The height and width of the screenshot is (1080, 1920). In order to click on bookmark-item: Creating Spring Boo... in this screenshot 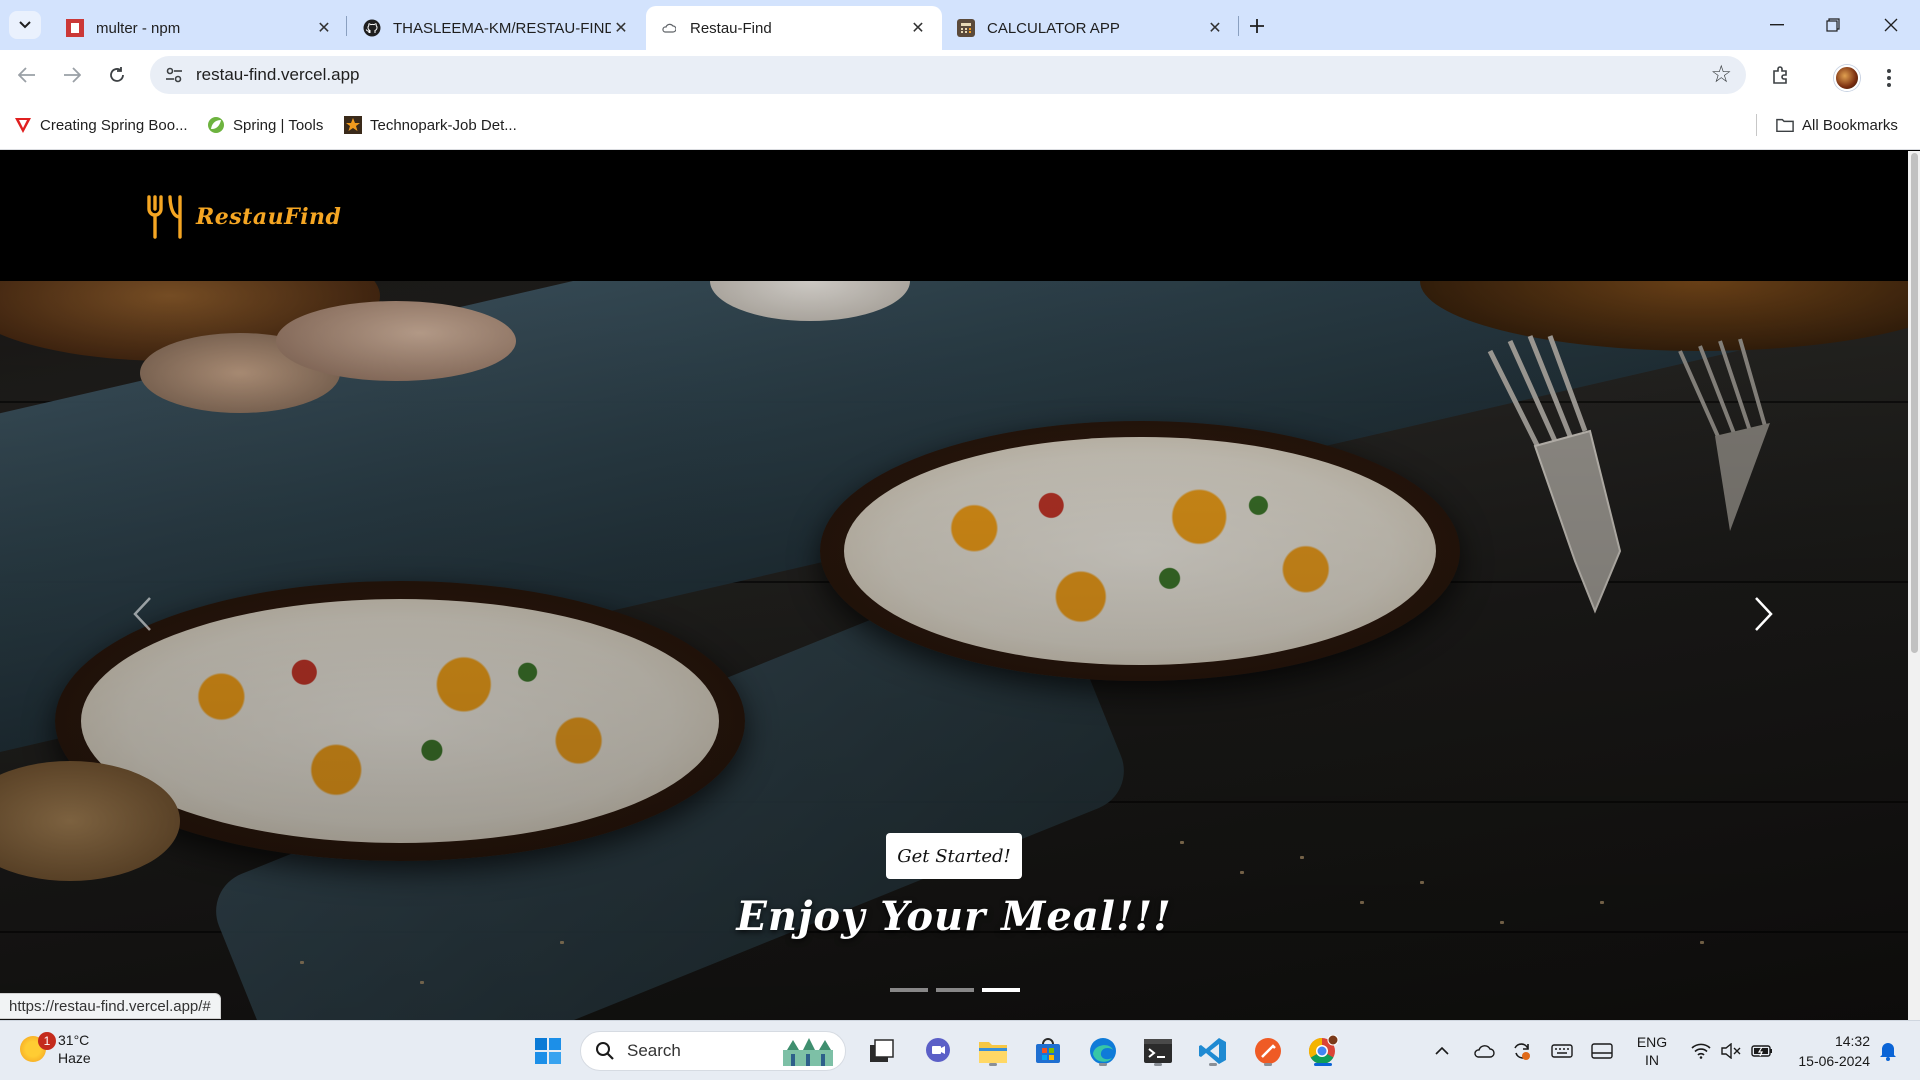, I will do `click(101, 125)`.